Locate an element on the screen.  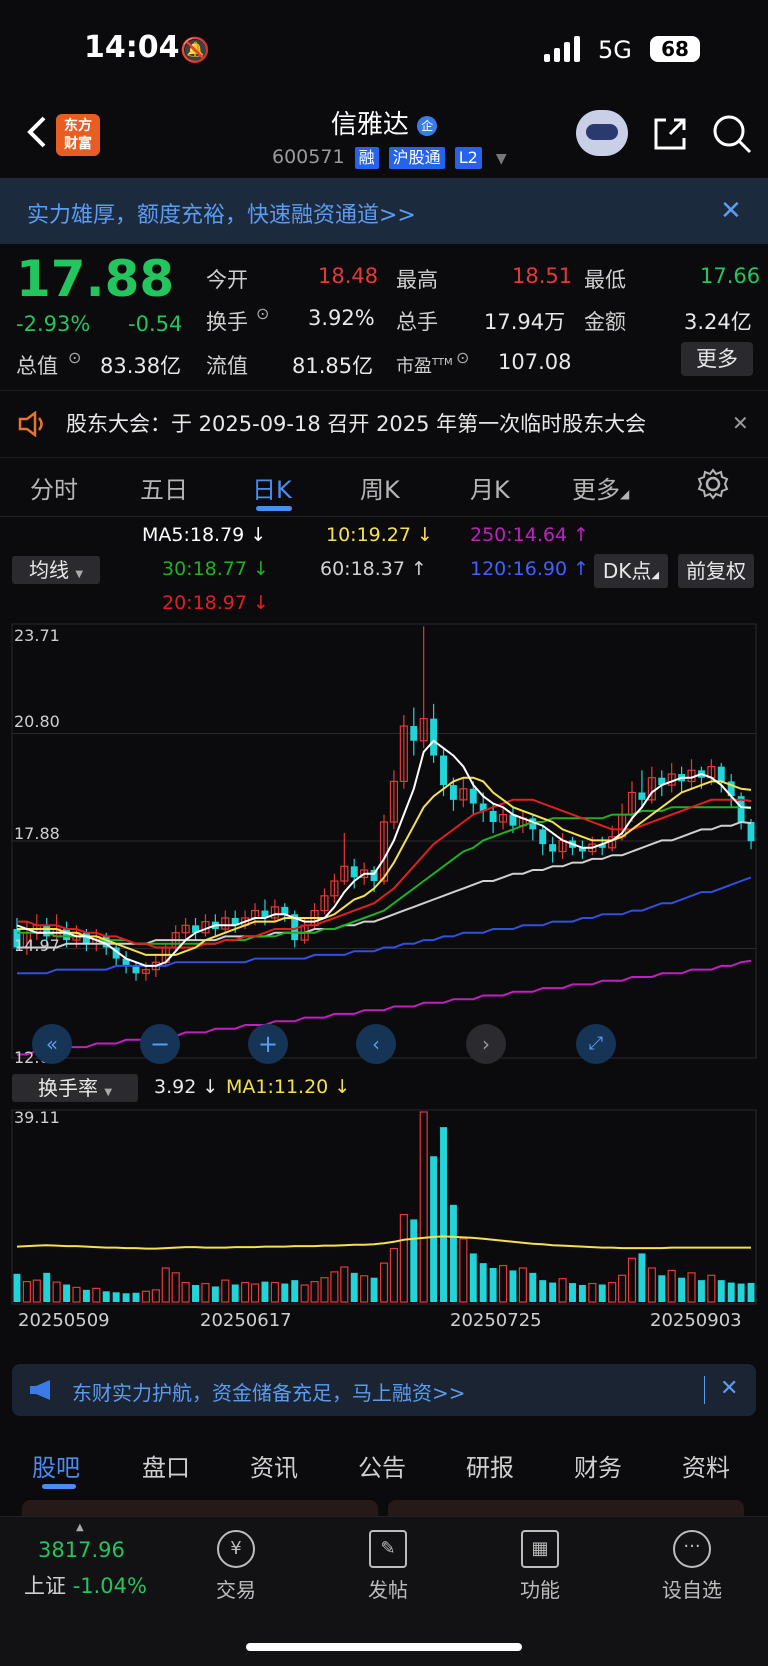
stock-code: 600571 is located at coordinates (308, 157).